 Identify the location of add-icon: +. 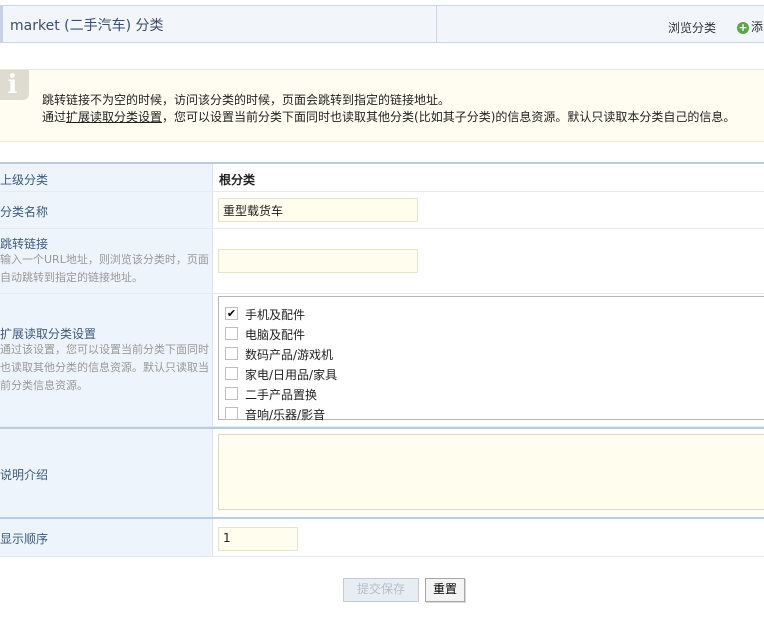
(743, 27).